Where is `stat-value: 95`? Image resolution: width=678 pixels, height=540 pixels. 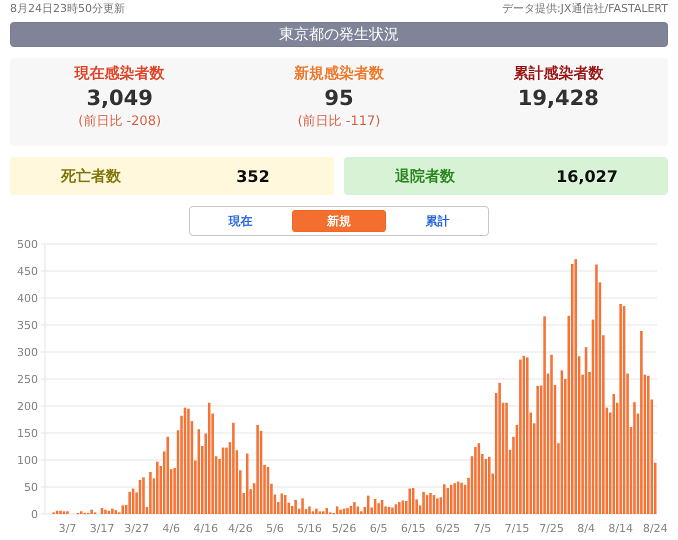 stat-value: 95 is located at coordinates (339, 98).